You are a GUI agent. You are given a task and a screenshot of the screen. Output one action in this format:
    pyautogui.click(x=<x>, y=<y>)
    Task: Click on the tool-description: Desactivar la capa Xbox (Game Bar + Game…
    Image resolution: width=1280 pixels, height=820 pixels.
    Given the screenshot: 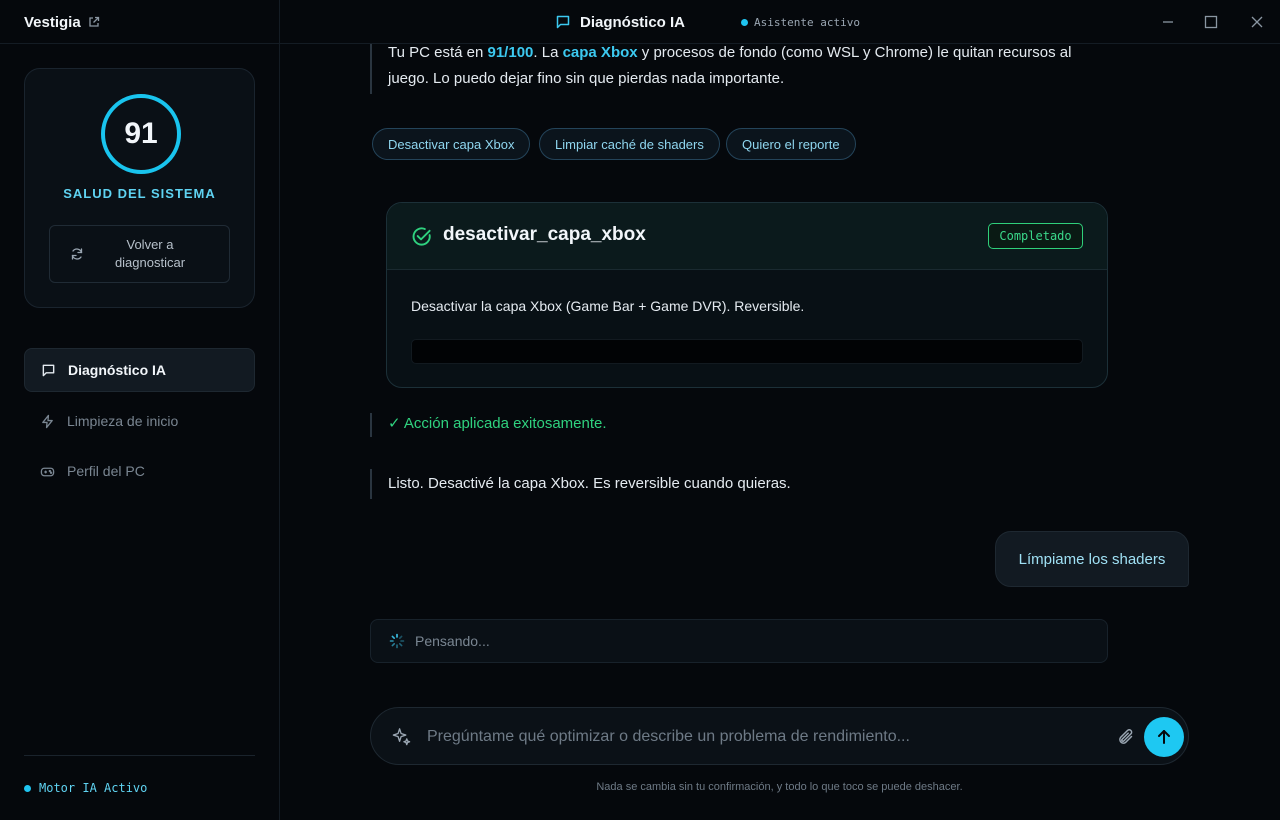 What is the action you would take?
    pyautogui.click(x=608, y=306)
    